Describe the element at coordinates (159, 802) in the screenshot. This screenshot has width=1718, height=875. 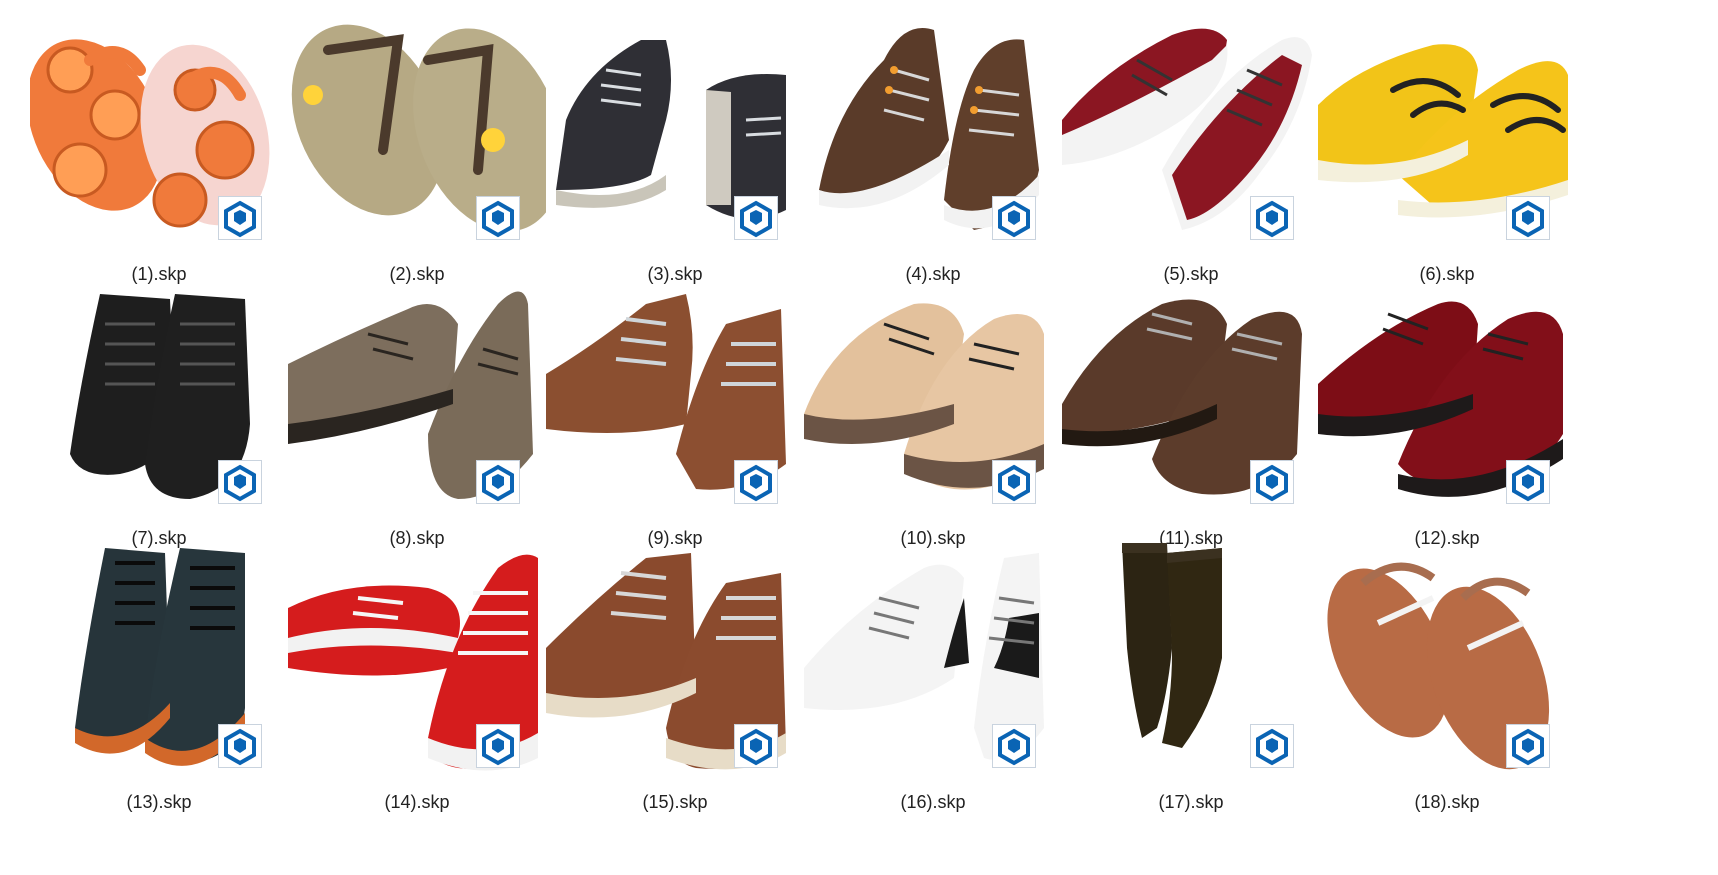
I see `file-name: (13).skp` at that location.